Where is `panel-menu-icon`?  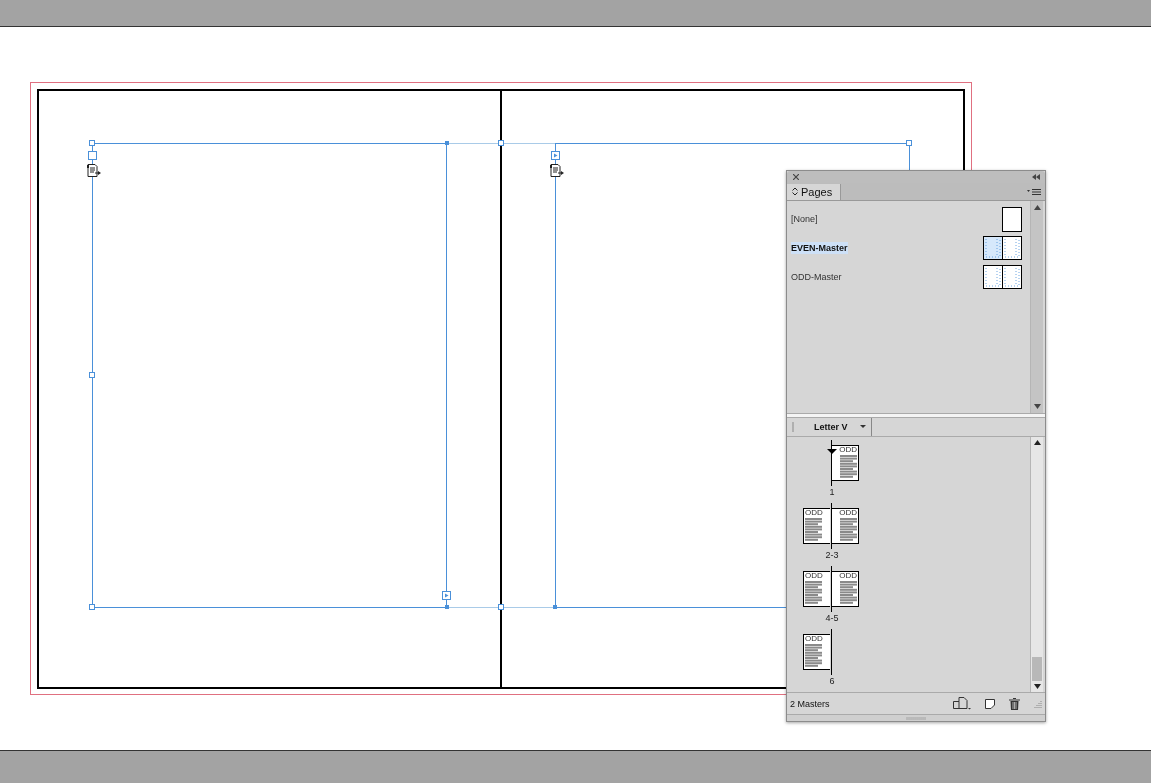
panel-menu-icon is located at coordinates (1034, 191).